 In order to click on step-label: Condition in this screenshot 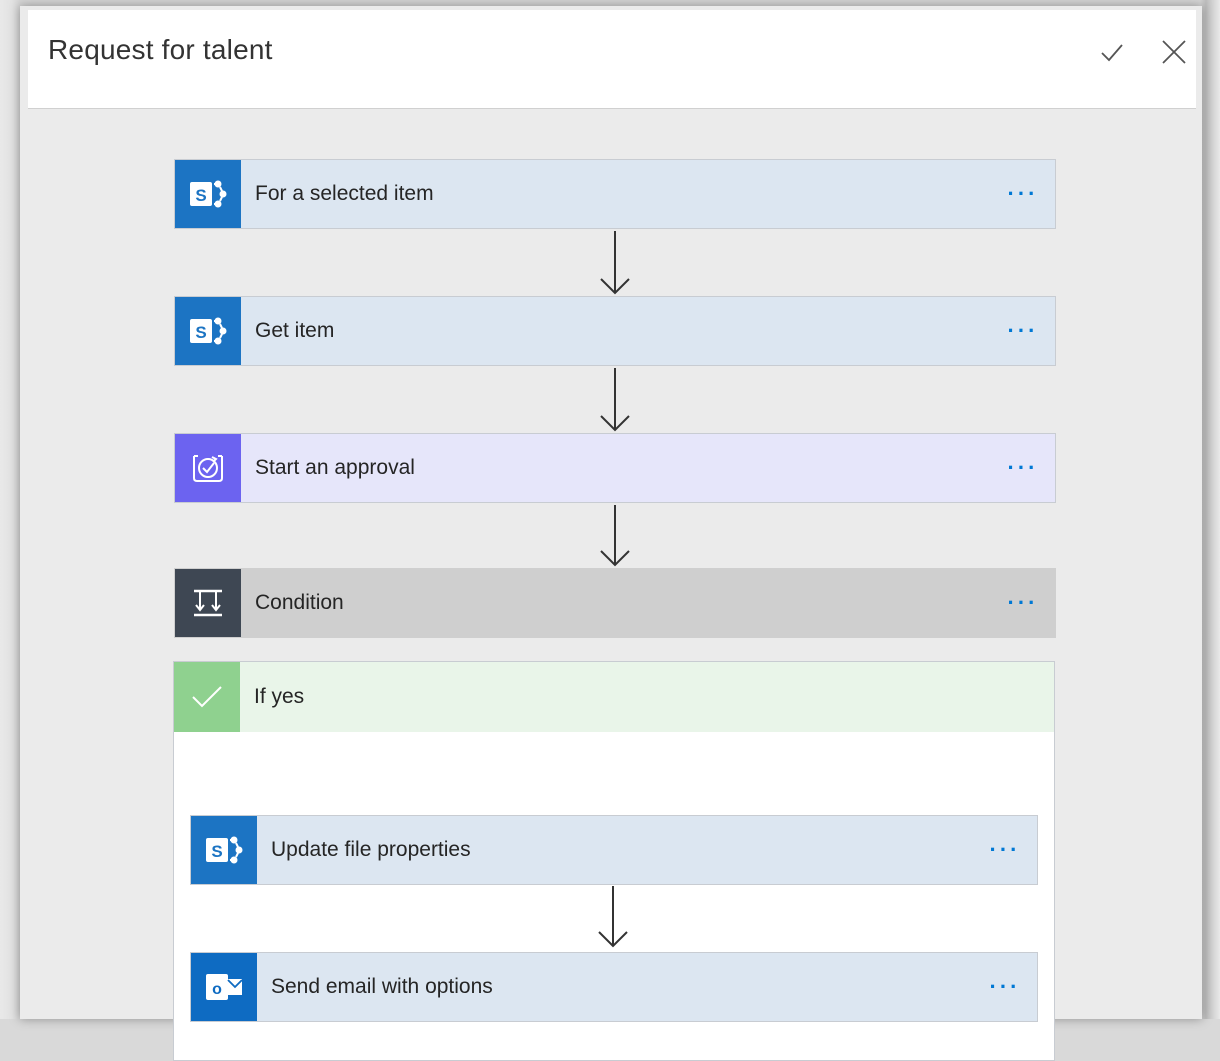, I will do `click(299, 602)`.